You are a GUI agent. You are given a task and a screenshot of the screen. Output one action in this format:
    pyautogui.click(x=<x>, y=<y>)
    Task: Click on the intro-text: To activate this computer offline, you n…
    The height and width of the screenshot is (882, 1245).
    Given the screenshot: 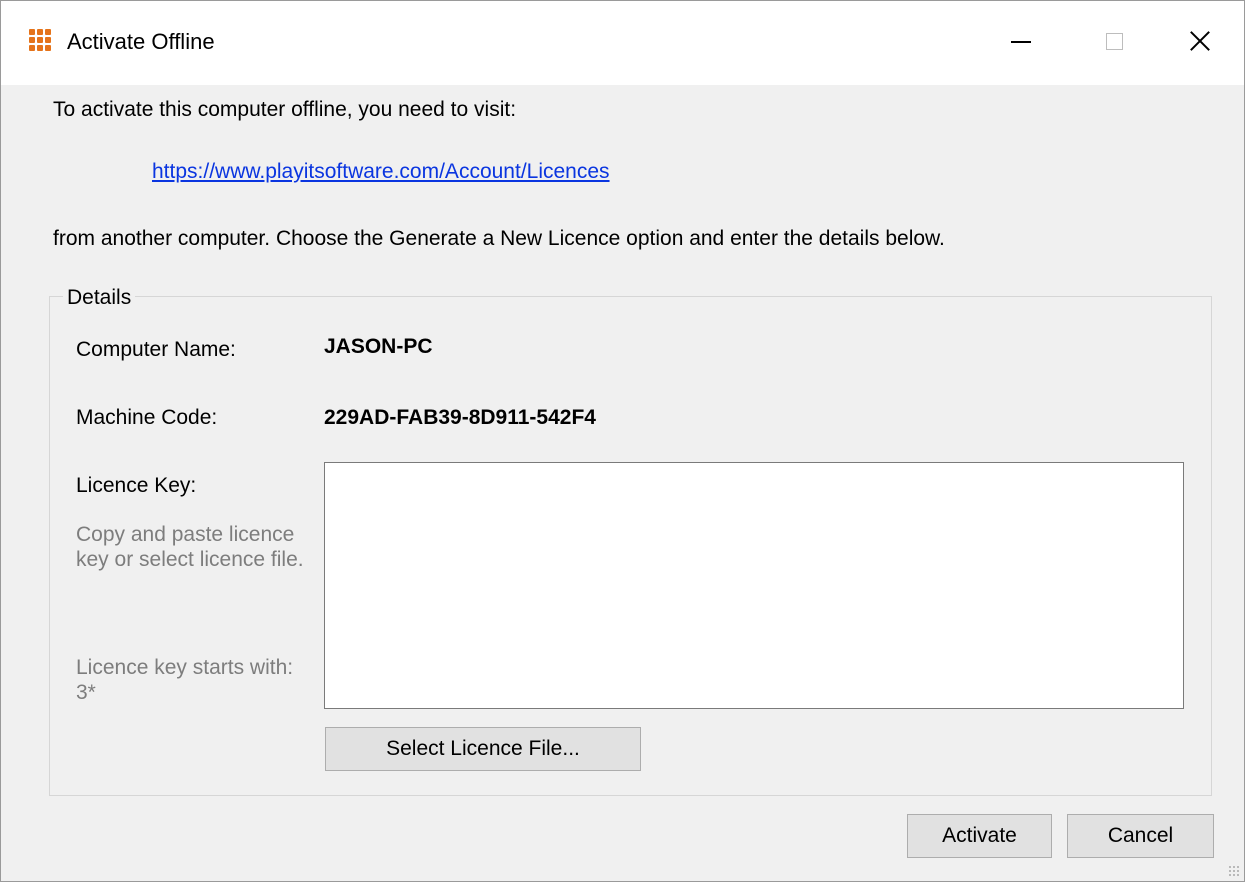 What is the action you would take?
    pyautogui.click(x=285, y=109)
    